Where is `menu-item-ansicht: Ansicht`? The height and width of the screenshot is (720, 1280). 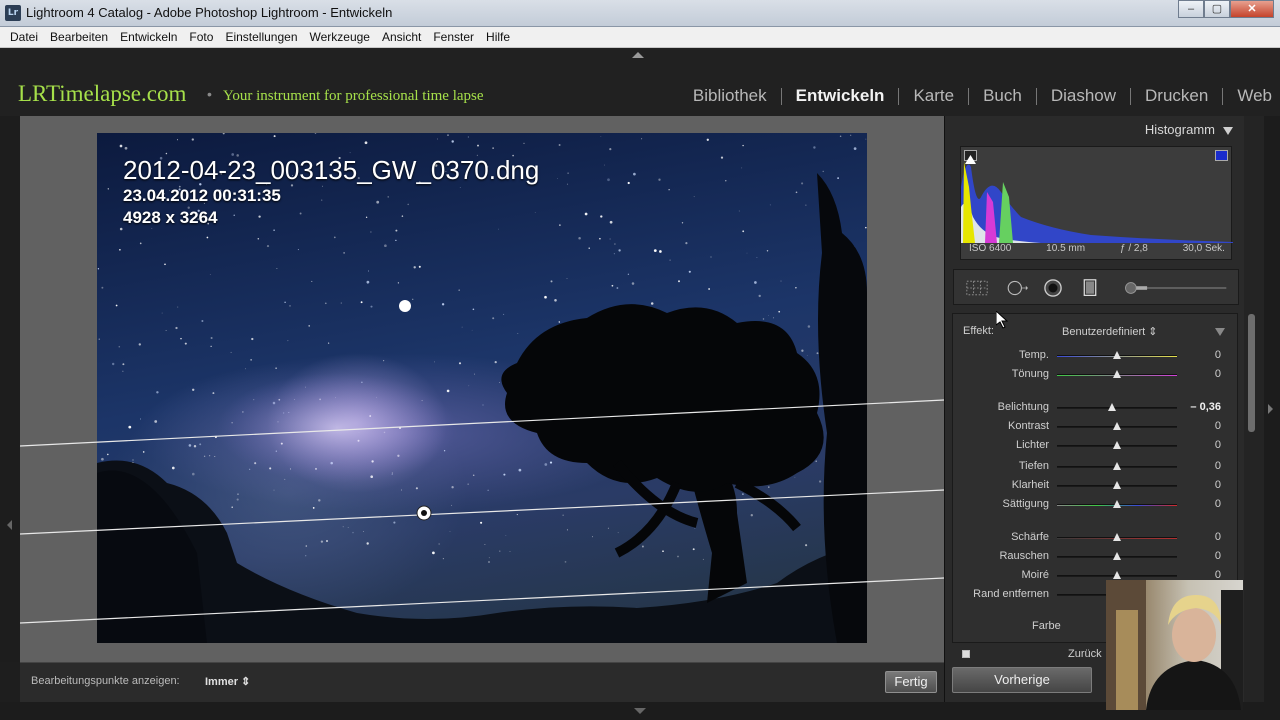 menu-item-ansicht: Ansicht is located at coordinates (401, 37).